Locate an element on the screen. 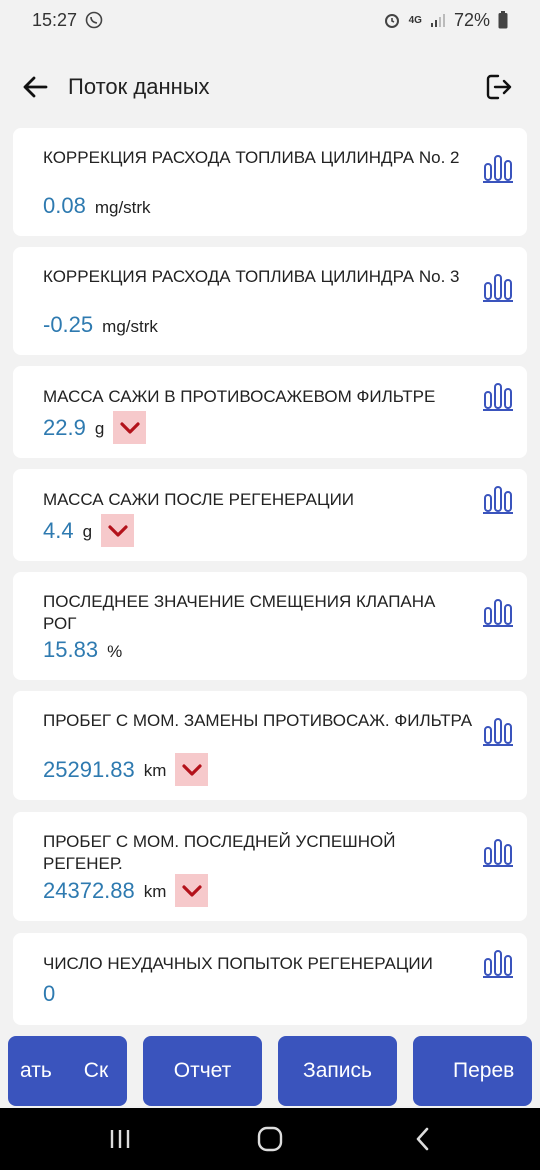 The height and width of the screenshot is (1170, 540). system-nav-bar is located at coordinates (270, 1139).